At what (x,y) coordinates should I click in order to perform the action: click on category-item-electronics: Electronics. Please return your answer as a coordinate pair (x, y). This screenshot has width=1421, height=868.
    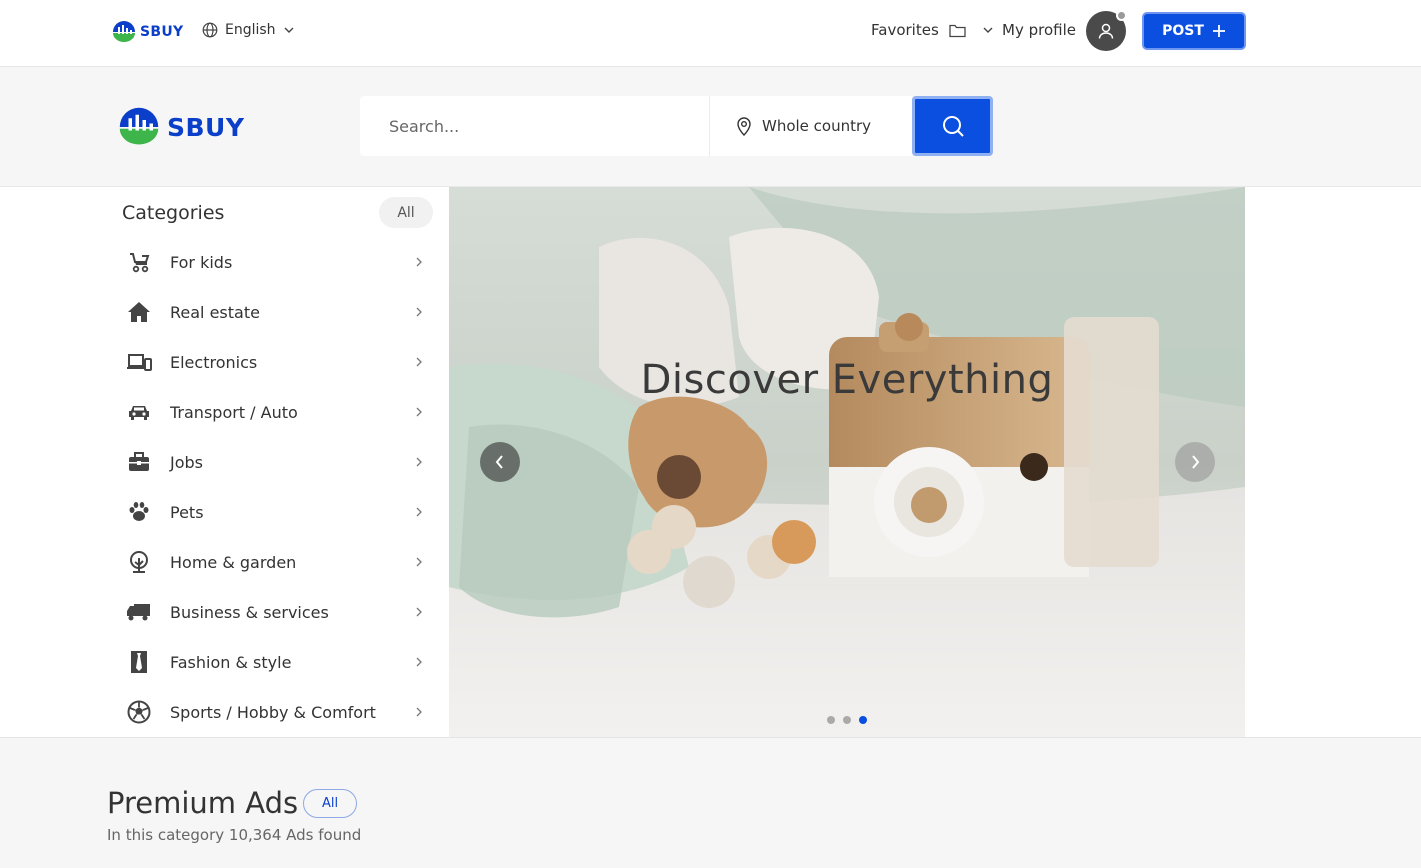
    Looking at the image, I should click on (277, 362).